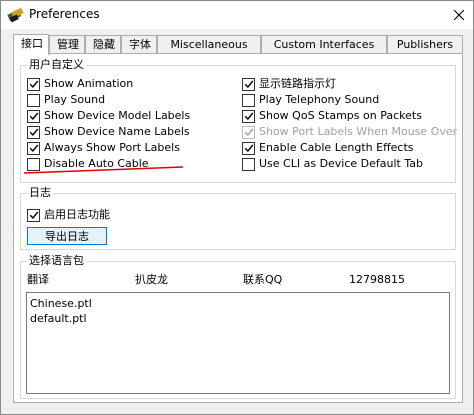 Image resolution: width=474 pixels, height=415 pixels. I want to click on option-always-show-port-labels: Always Show Port Labels, so click(103, 148).